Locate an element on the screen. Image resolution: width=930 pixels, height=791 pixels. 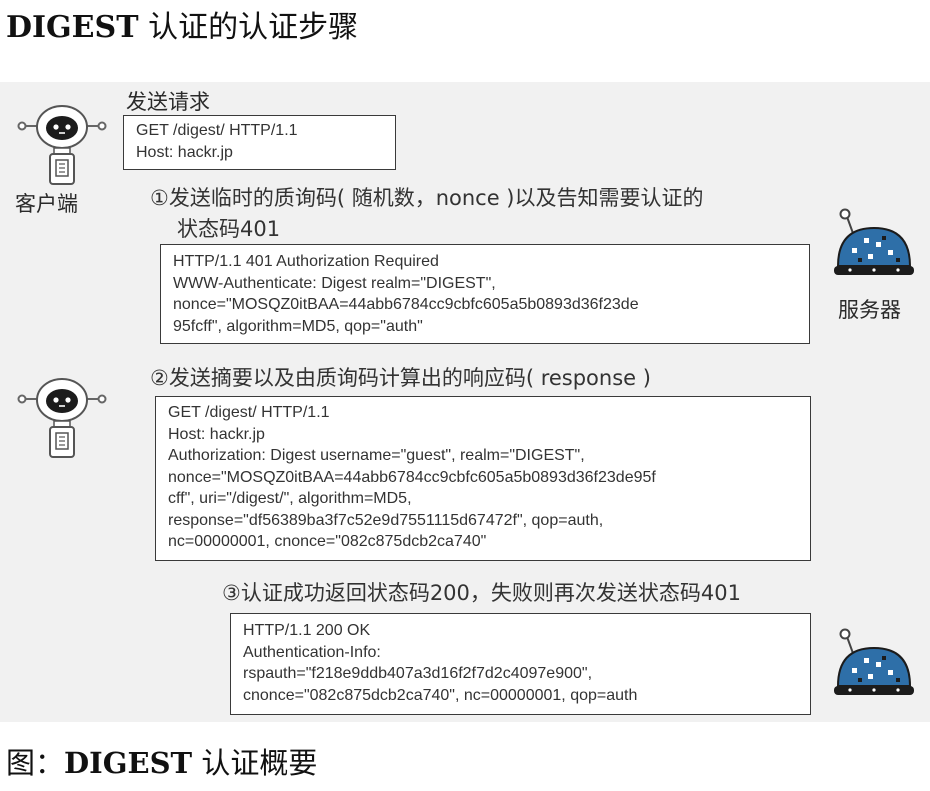
step3-line: HTTP/1.1 200 OK is located at coordinates (307, 630).